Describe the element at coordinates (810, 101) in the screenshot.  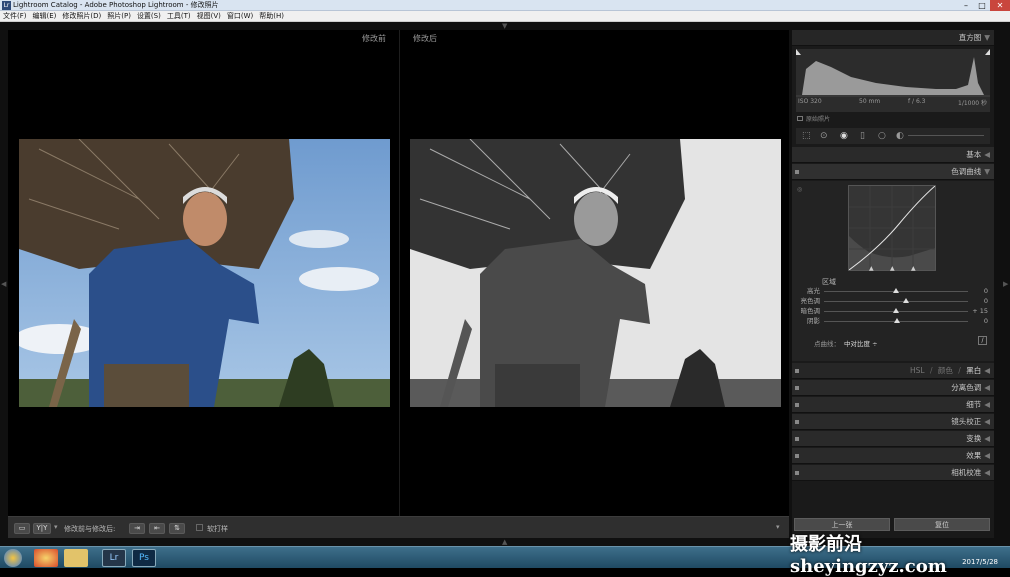
I see `histogram-iso: ISO 320` at that location.